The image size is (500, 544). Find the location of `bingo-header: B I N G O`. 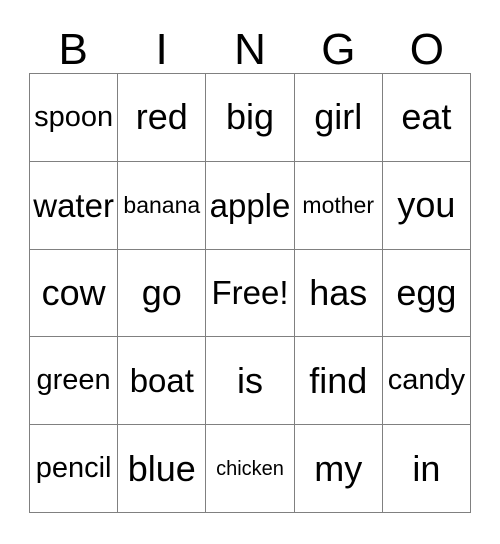

bingo-header: B I N G O is located at coordinates (250, 47).